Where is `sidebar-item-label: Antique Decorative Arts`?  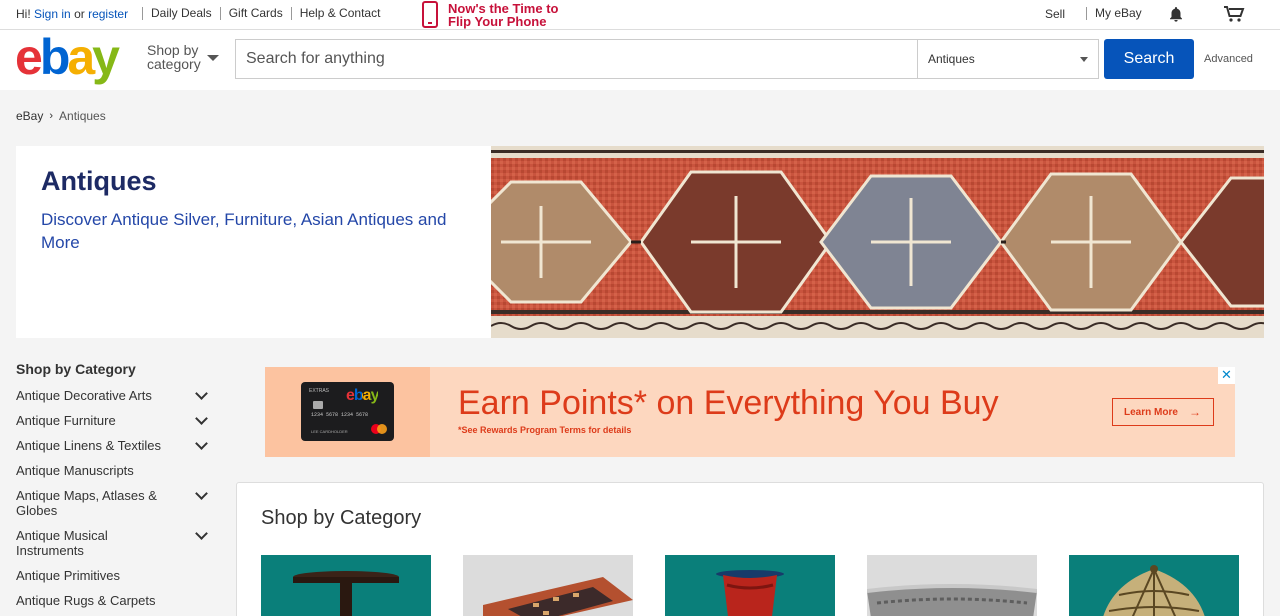 sidebar-item-label: Antique Decorative Arts is located at coordinates (84, 395).